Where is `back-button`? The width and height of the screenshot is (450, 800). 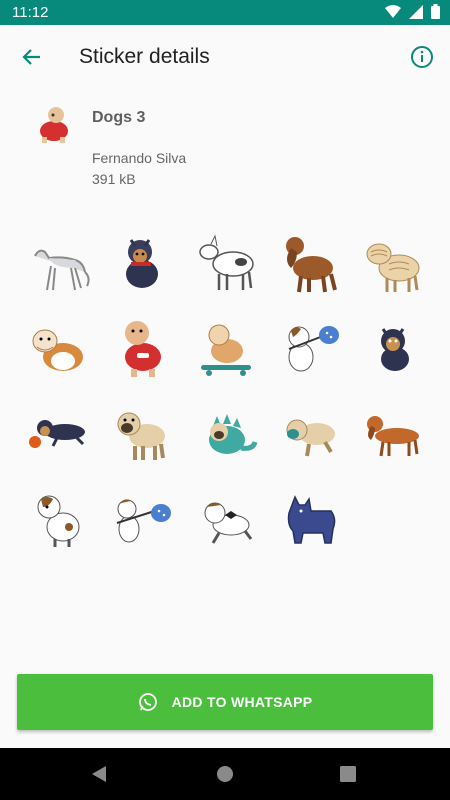 back-button is located at coordinates (32, 57).